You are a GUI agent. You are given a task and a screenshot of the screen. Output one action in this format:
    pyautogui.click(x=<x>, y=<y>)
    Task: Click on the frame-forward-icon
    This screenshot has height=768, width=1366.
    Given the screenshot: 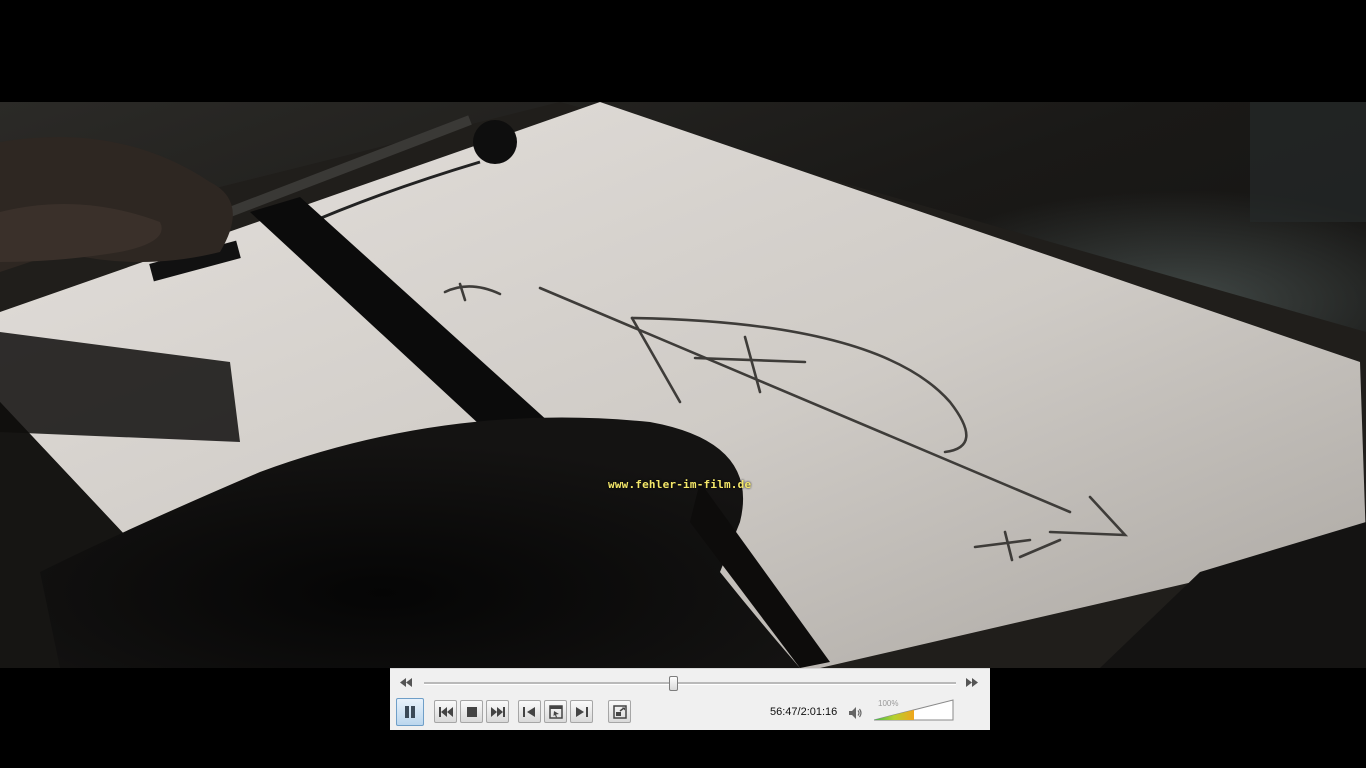 What is the action you would take?
    pyautogui.click(x=582, y=711)
    